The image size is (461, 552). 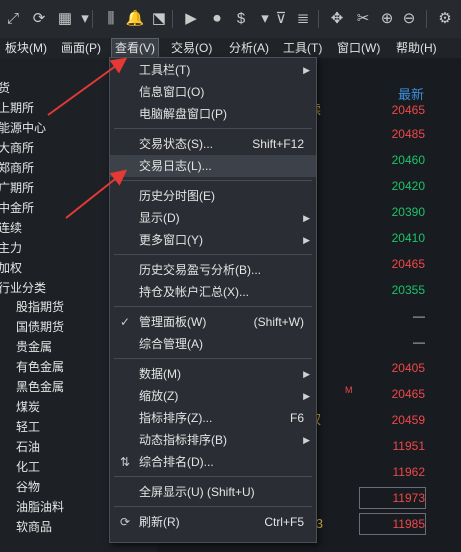 What do you see at coordinates (213, 396) in the screenshot?
I see `view-menu-item: 缩放(Z) ▶` at bounding box center [213, 396].